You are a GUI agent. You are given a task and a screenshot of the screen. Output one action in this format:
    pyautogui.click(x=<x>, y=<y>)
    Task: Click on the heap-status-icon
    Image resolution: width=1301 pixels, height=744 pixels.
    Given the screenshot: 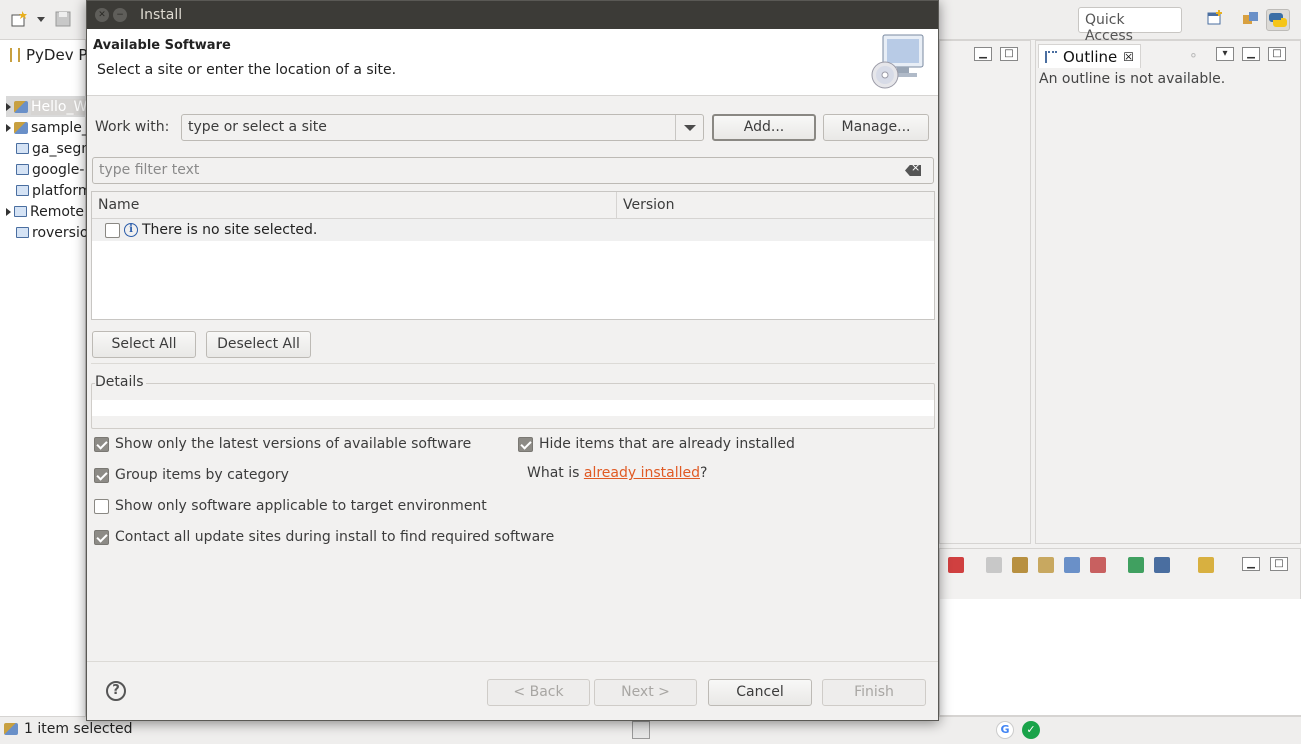 What is the action you would take?
    pyautogui.click(x=641, y=730)
    